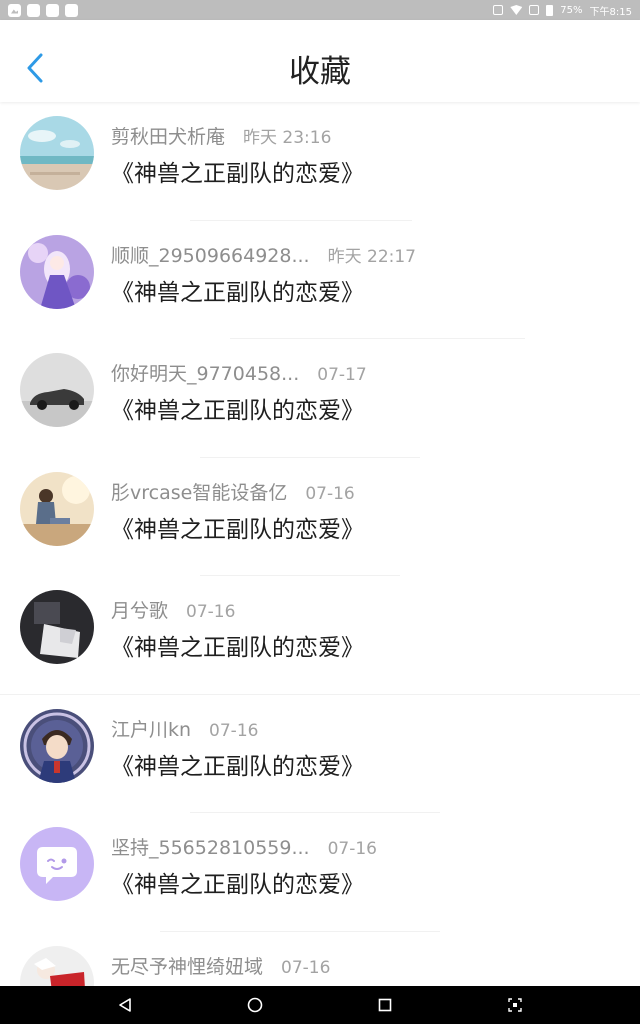  Describe the element at coordinates (57, 627) in the screenshot. I see `hand-avatar` at that location.